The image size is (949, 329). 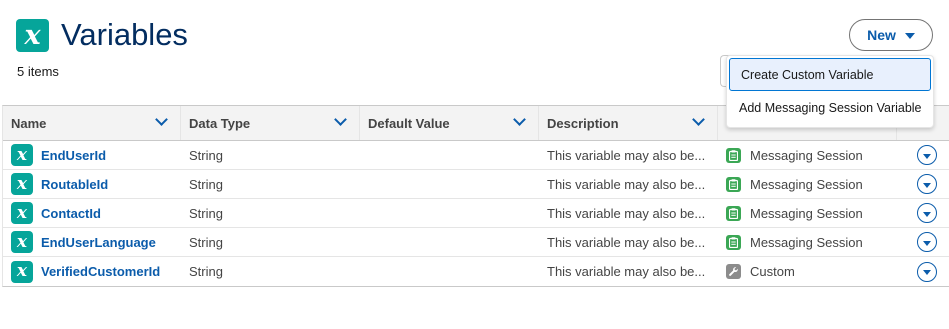 I want to click on category-label: Custom, so click(x=772, y=271).